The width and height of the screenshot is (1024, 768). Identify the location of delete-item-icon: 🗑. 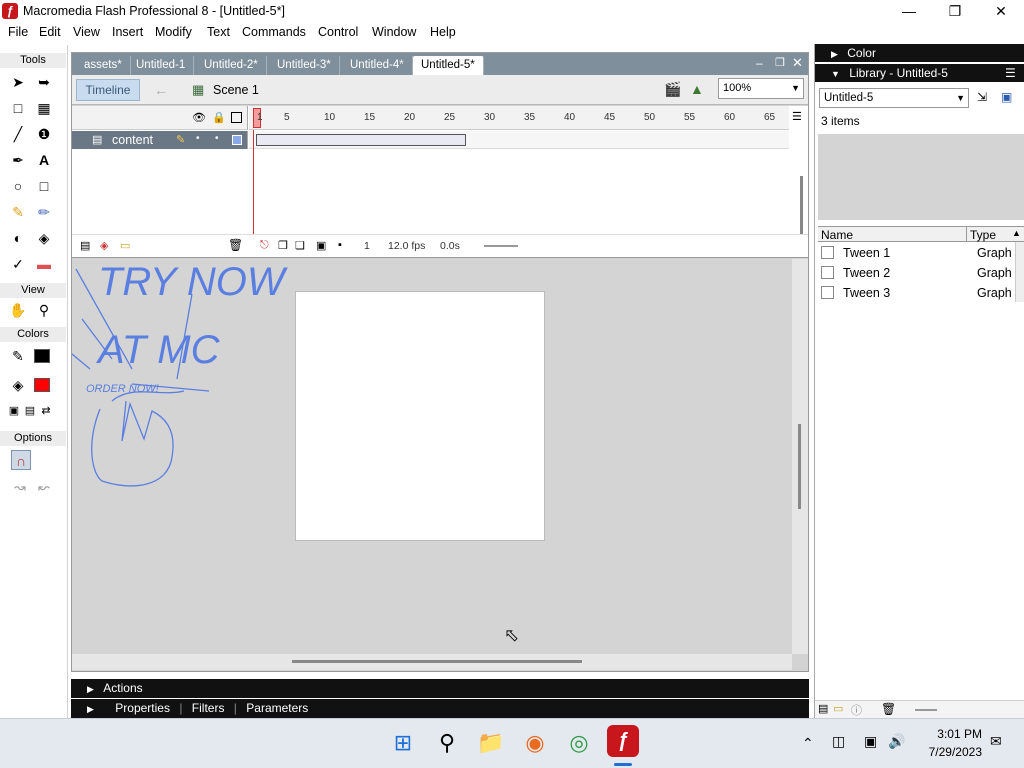
(888, 709).